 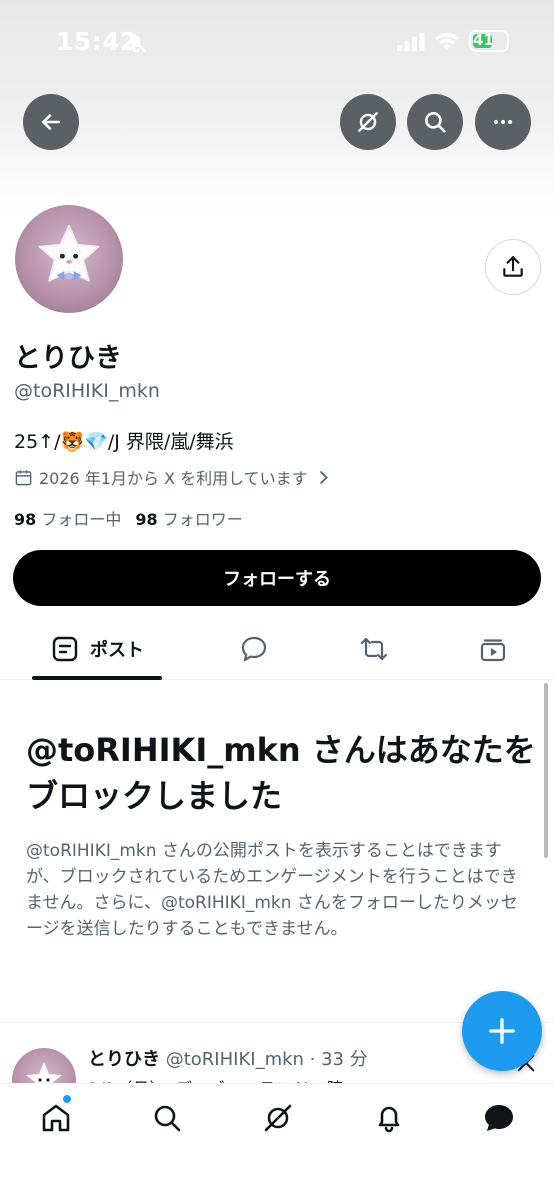 I want to click on follow-stats: 98 フォロー中 98 フォロワー, so click(x=128, y=518).